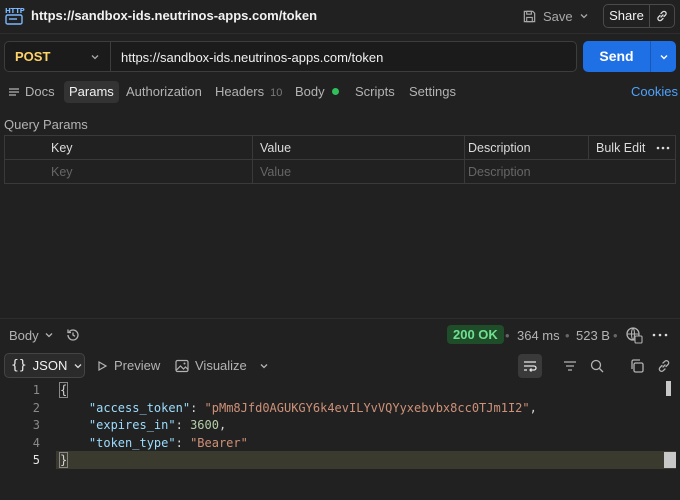 The image size is (680, 500). What do you see at coordinates (46, 124) in the screenshot?
I see `query-params-title: Query Params` at bounding box center [46, 124].